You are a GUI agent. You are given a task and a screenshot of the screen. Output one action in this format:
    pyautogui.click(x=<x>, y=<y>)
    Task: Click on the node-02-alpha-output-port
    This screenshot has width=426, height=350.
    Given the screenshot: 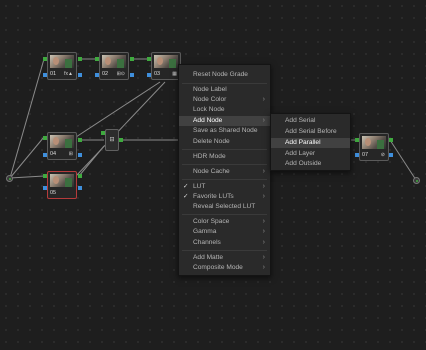 What is the action you would take?
    pyautogui.click(x=132, y=75)
    